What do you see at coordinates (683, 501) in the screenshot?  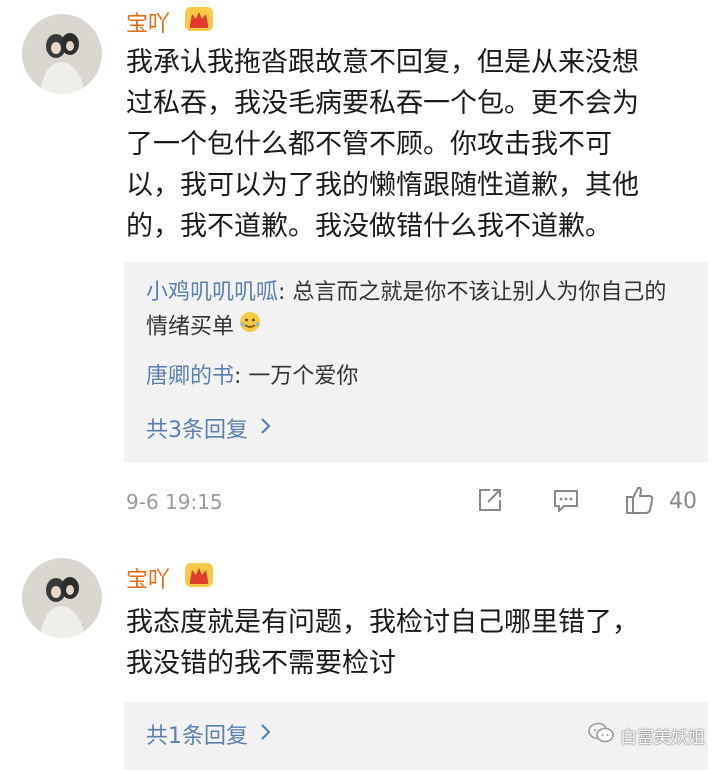 I see `like-count: 40` at bounding box center [683, 501].